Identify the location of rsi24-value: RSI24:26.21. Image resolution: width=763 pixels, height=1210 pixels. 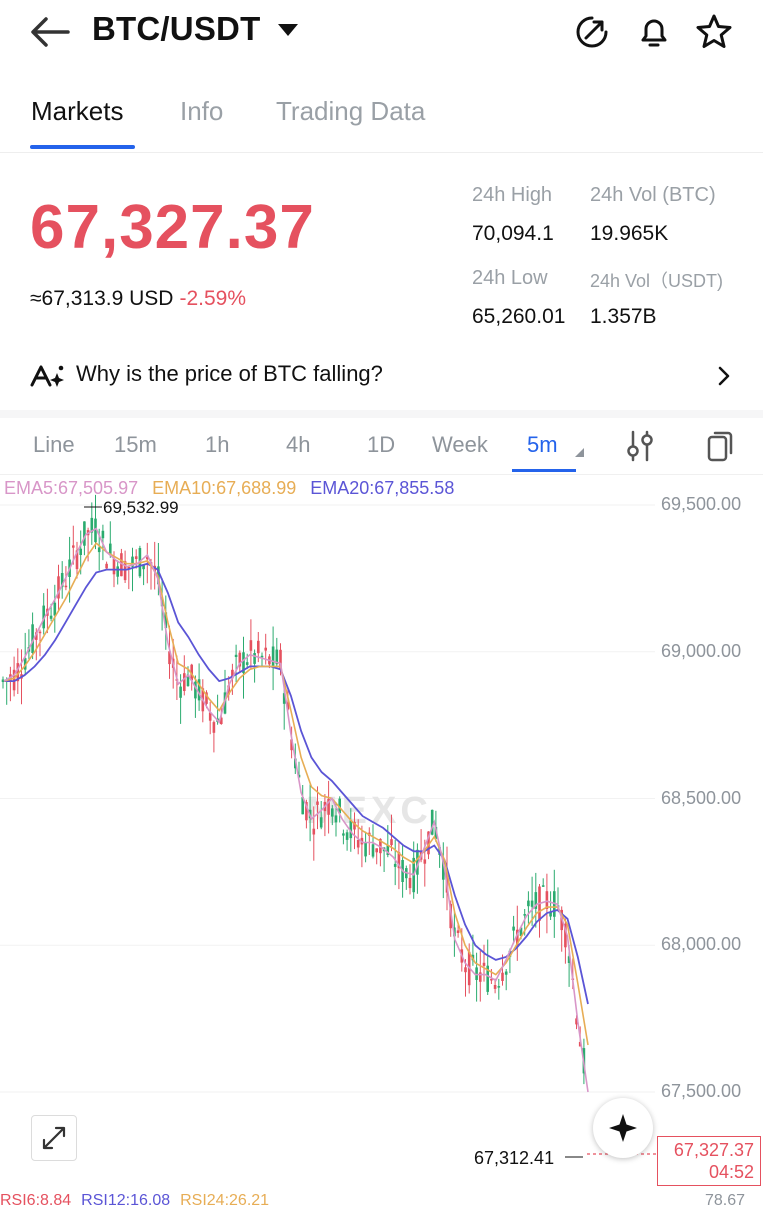
(225, 1200).